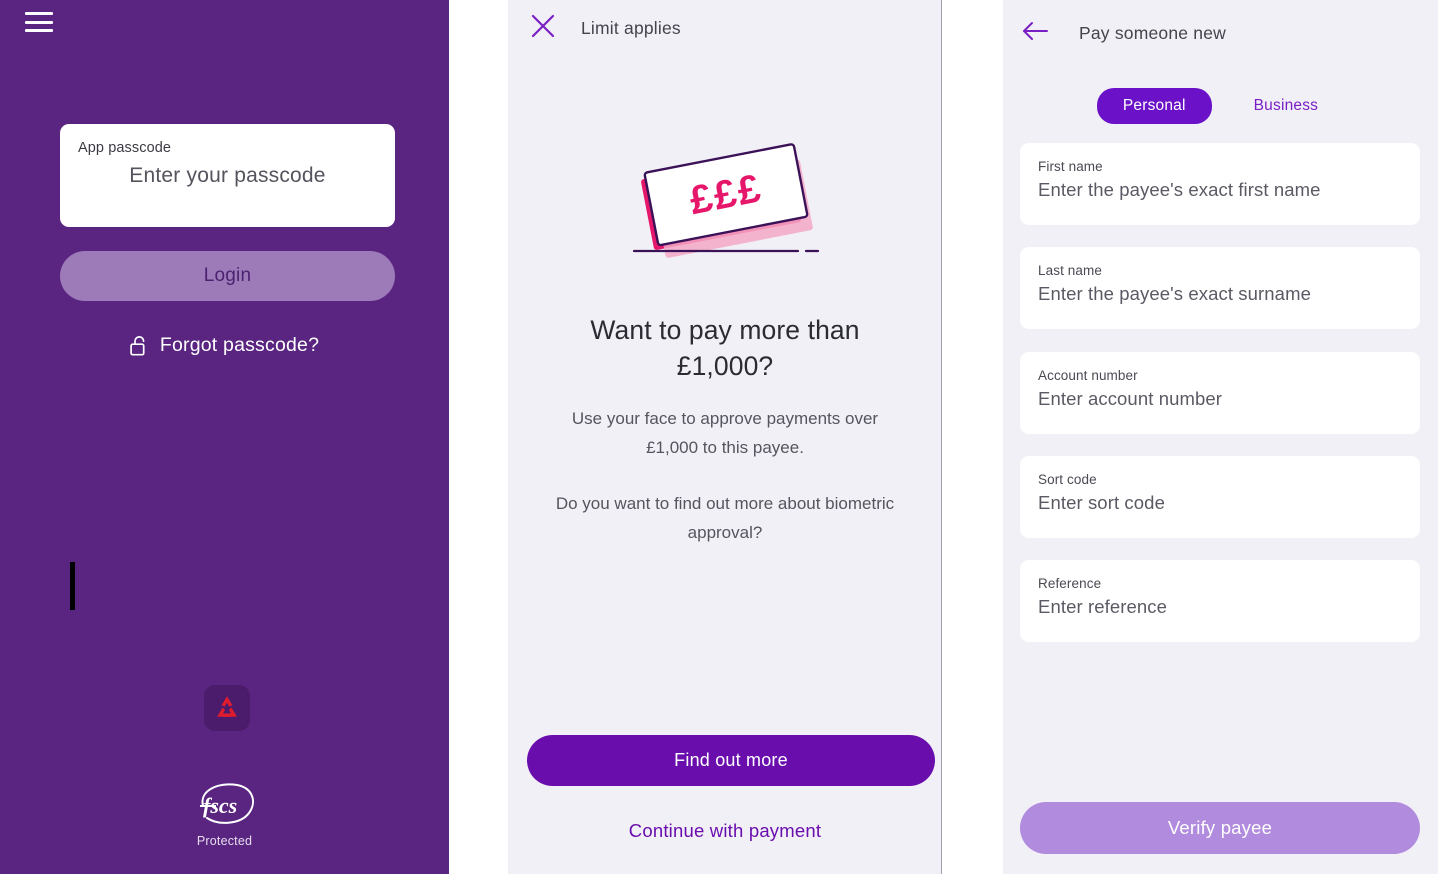 The image size is (1438, 874). I want to click on field-label: Last name, so click(1070, 270).